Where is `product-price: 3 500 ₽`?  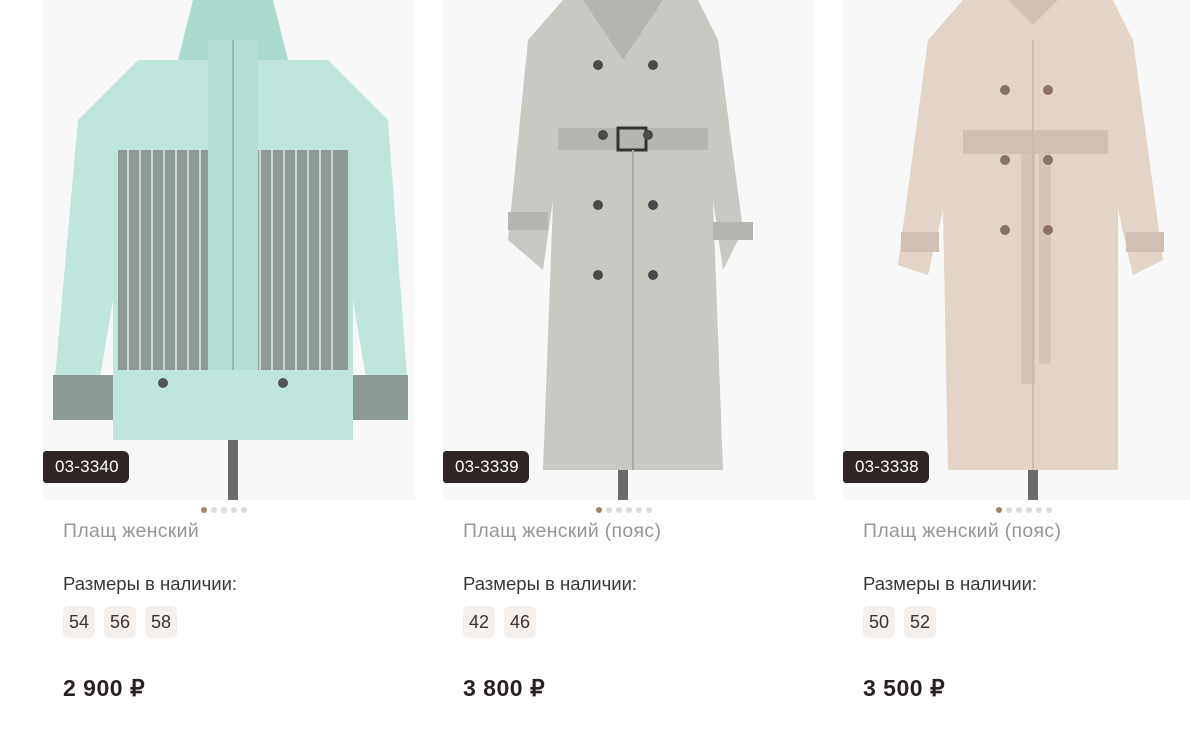
product-price: 3 500 ₽ is located at coordinates (904, 688).